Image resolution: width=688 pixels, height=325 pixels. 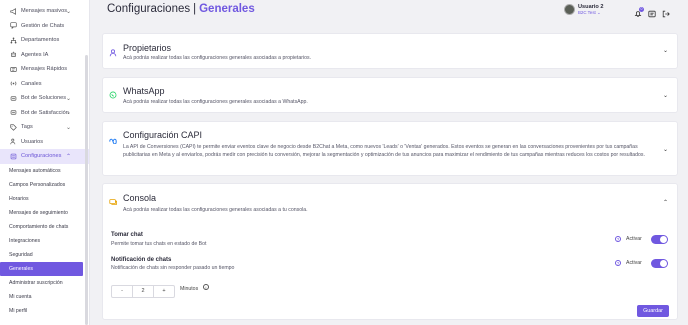 What do you see at coordinates (113, 138) in the screenshot?
I see `meta-icon` at bounding box center [113, 138].